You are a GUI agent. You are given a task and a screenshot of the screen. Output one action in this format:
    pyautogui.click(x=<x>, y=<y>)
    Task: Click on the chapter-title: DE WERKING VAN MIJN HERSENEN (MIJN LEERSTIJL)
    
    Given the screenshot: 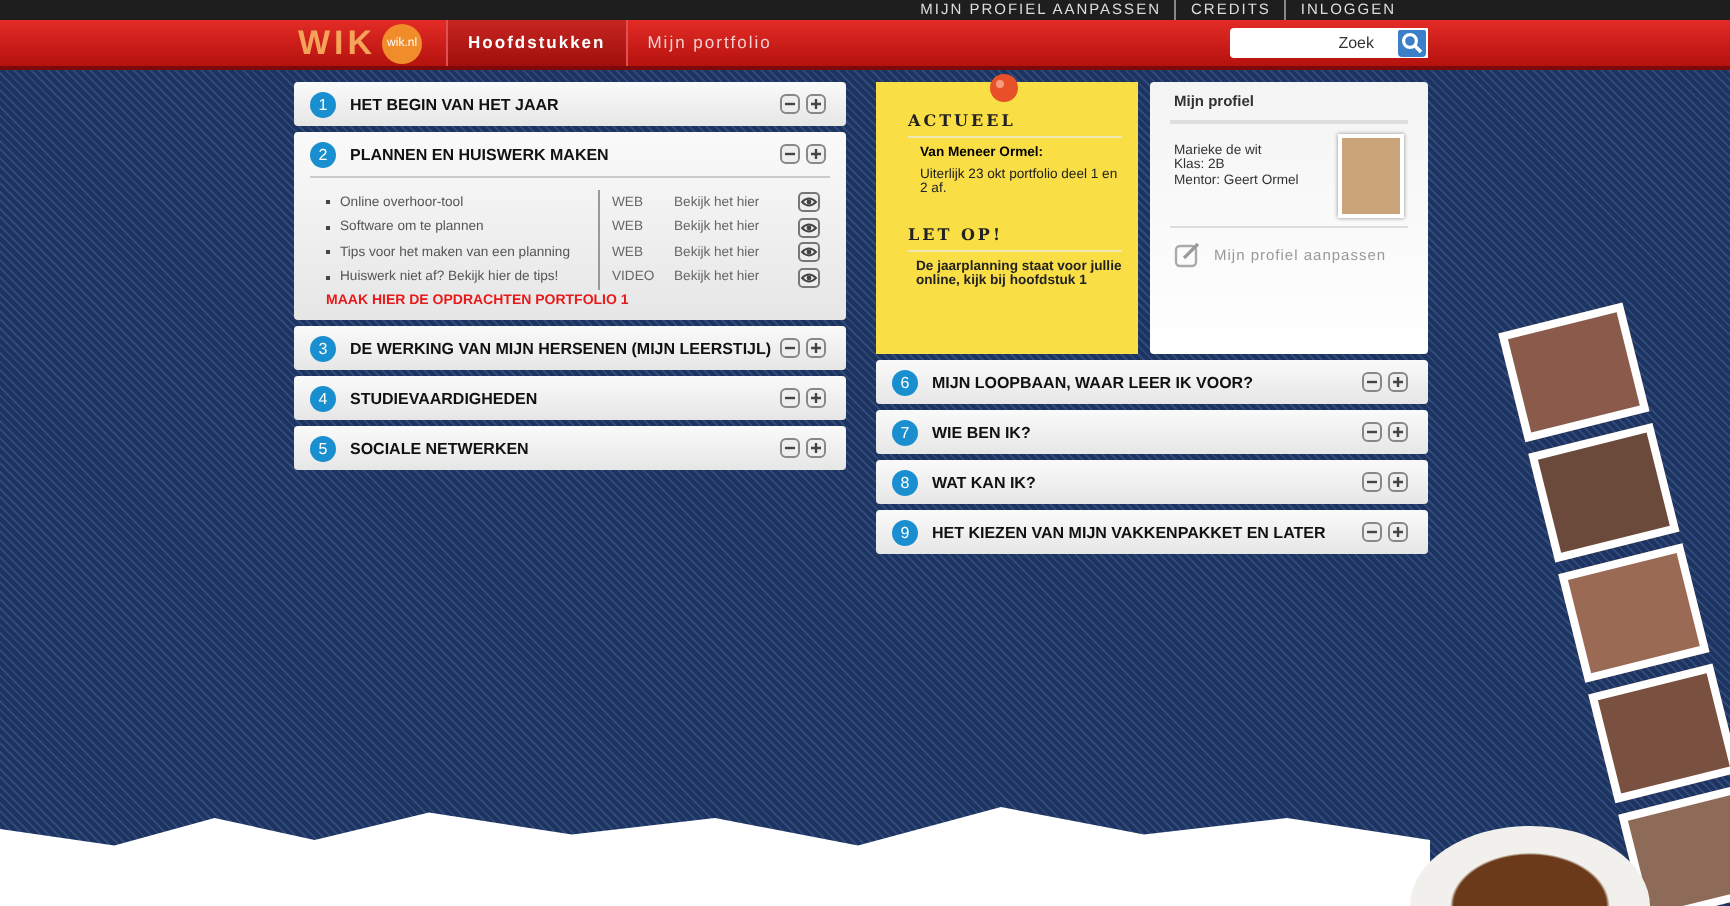 What is the action you would take?
    pyautogui.click(x=562, y=348)
    